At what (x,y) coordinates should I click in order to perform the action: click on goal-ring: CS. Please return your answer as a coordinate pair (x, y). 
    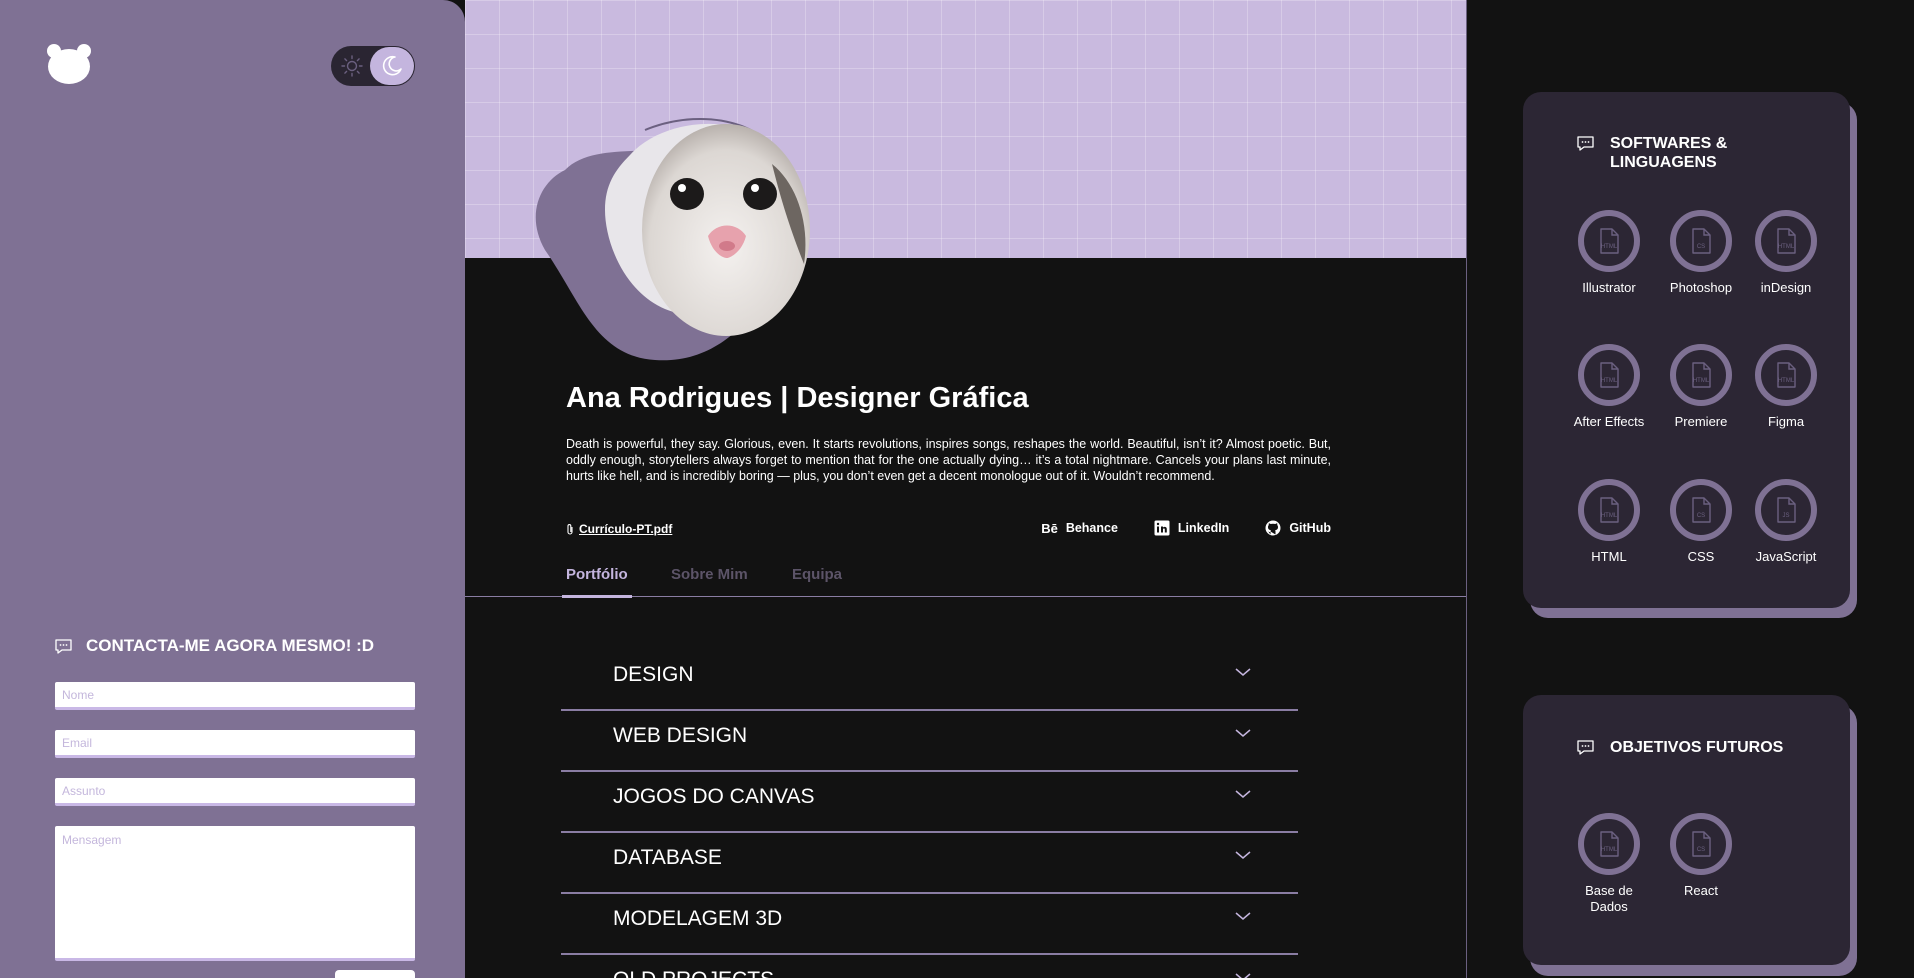
    Looking at the image, I should click on (1701, 844).